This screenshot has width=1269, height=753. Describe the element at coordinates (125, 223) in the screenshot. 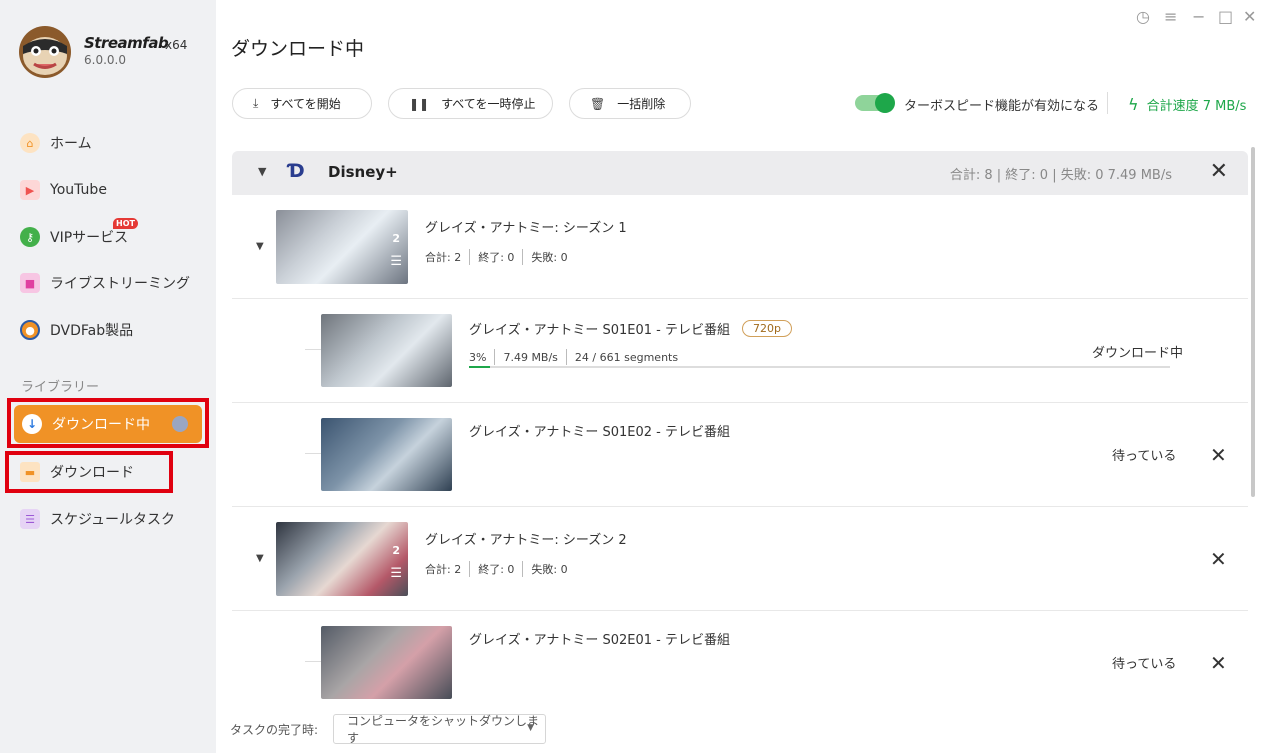

I see `hot-badge: HOT` at that location.